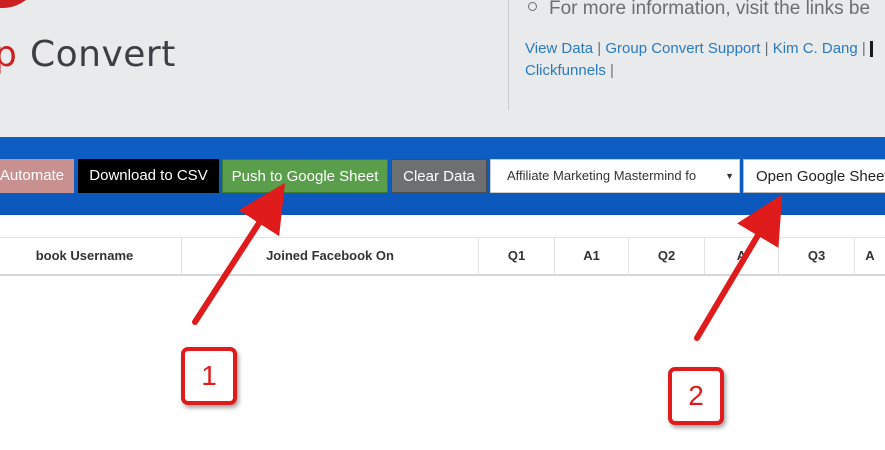  What do you see at coordinates (738, 267) in the screenshot?
I see `arrow-2-icon` at bounding box center [738, 267].